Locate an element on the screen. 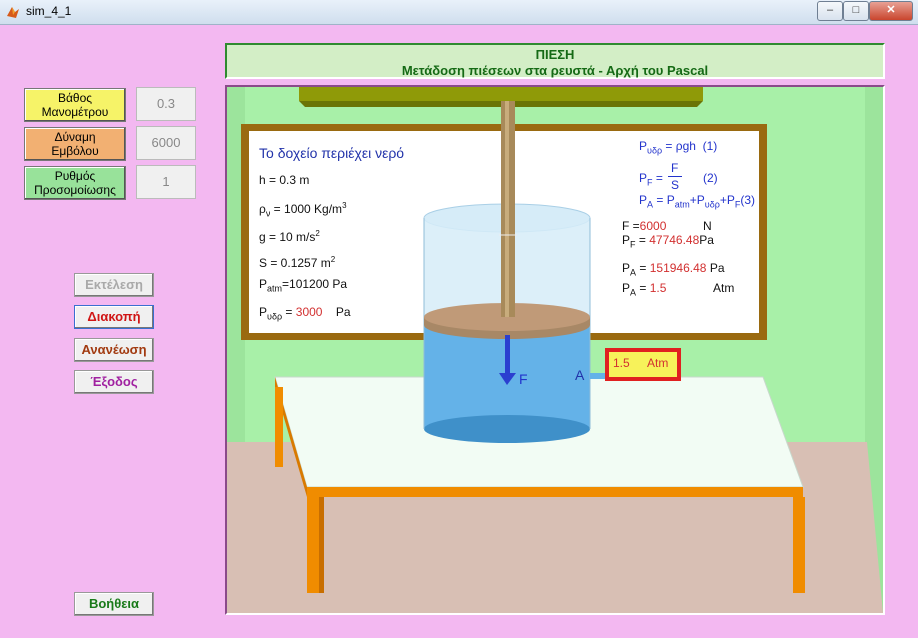 The width and height of the screenshot is (918, 638). force-readout: F =6000 is located at coordinates (644, 226).